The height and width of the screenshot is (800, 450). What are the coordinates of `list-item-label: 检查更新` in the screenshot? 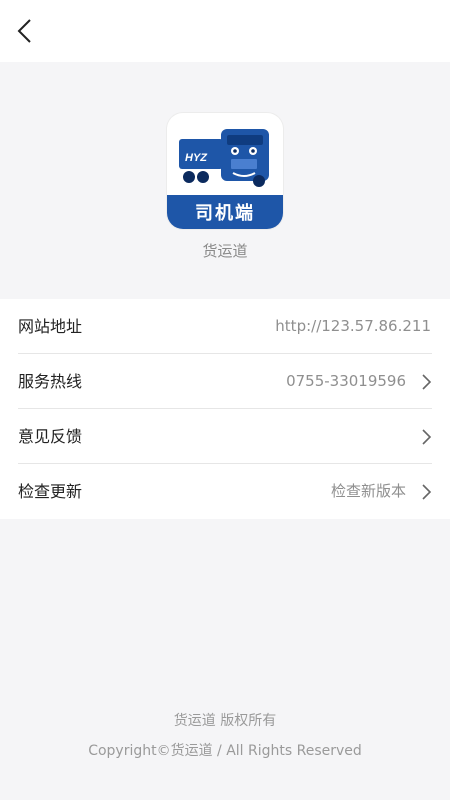 It's located at (50, 491).